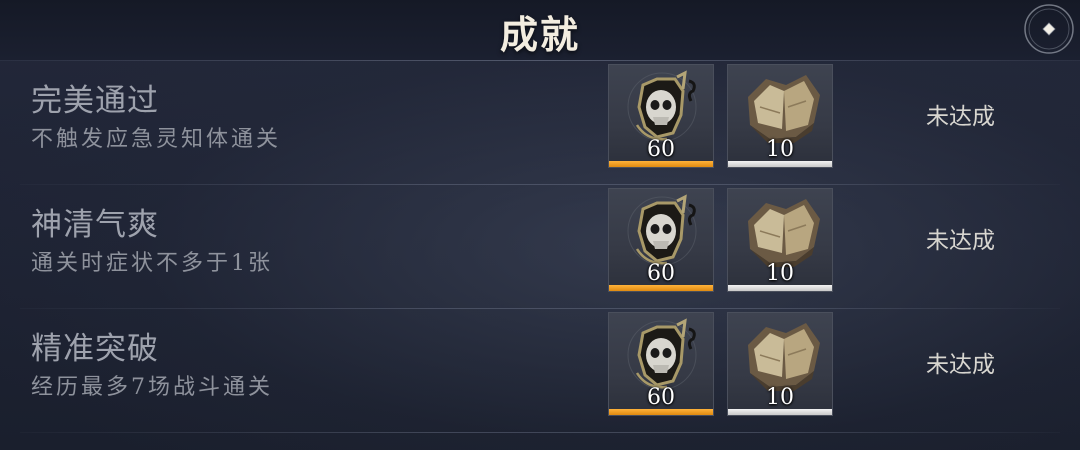 The image size is (1080, 450). I want to click on row-divider, so click(540, 432).